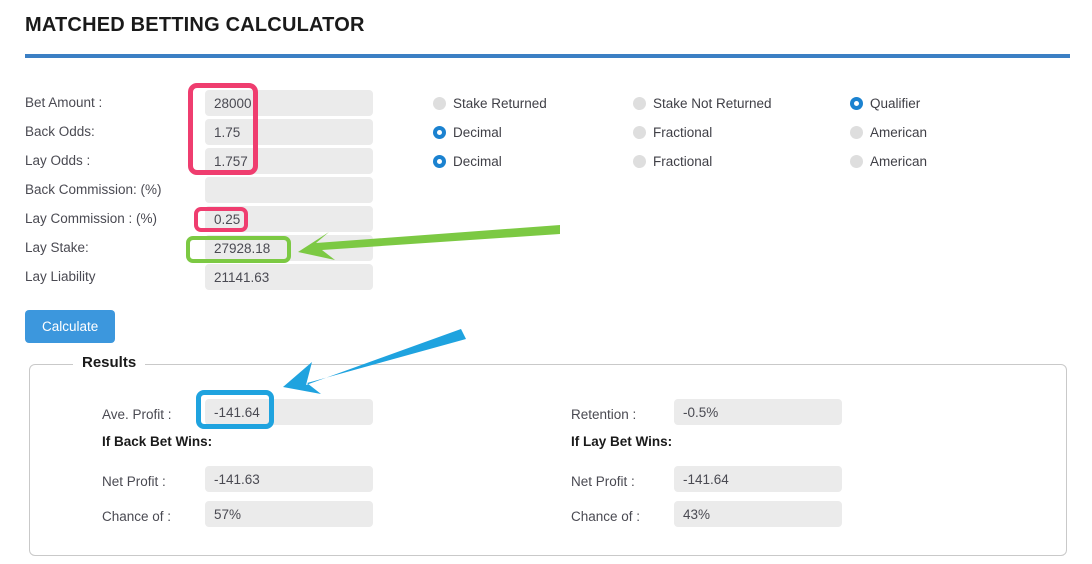 The height and width of the screenshot is (564, 1092). I want to click on form-row-back-odds: Back Odds:, so click(200, 133).